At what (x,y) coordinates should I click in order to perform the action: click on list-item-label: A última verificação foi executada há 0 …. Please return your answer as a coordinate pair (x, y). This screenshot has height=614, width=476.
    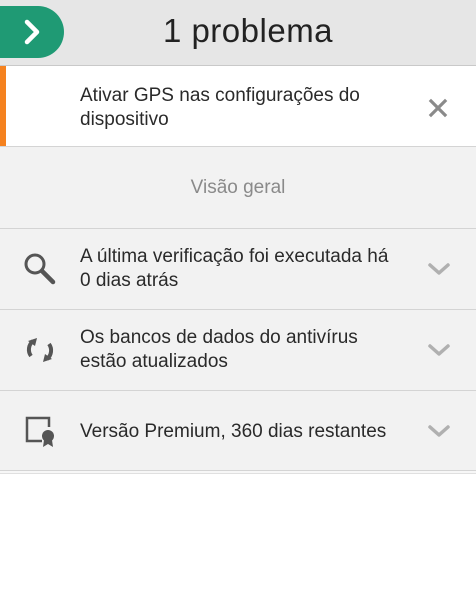
    Looking at the image, I should click on (234, 268).